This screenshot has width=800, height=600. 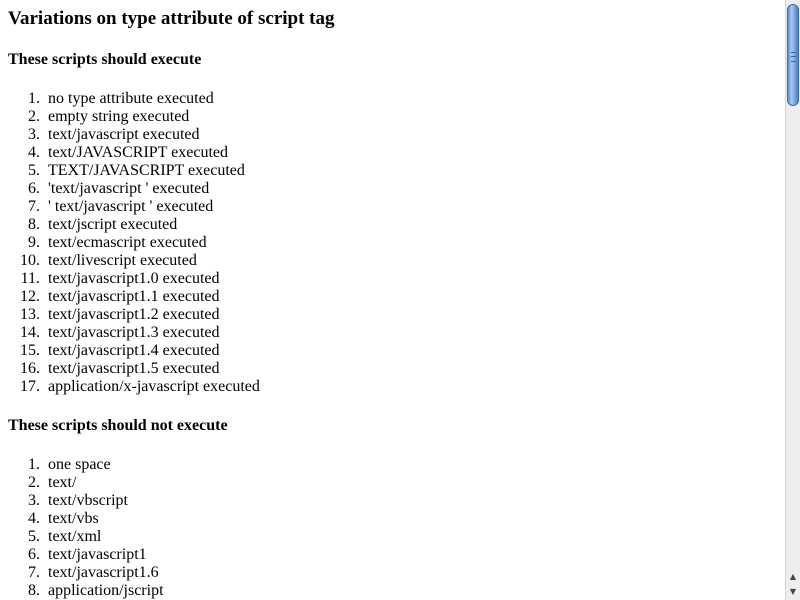 What do you see at coordinates (134, 350) in the screenshot?
I see `list-item-text: text/javascript1.4 executed` at bounding box center [134, 350].